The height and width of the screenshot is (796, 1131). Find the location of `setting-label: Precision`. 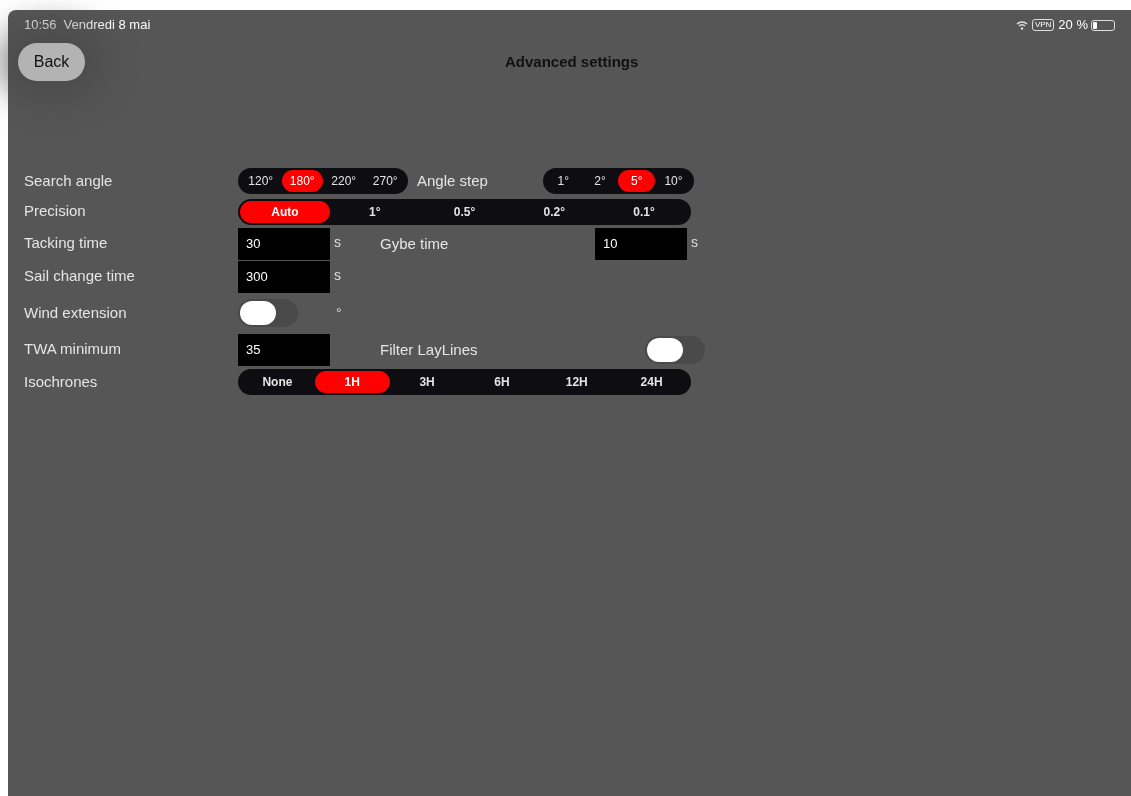

setting-label: Precision is located at coordinates (55, 211).